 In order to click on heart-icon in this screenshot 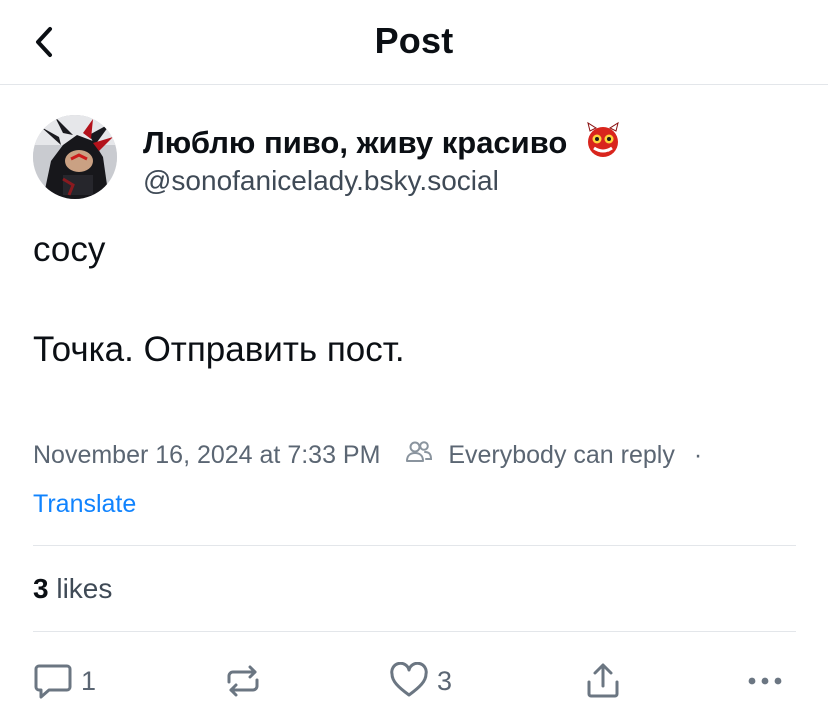, I will do `click(409, 679)`.